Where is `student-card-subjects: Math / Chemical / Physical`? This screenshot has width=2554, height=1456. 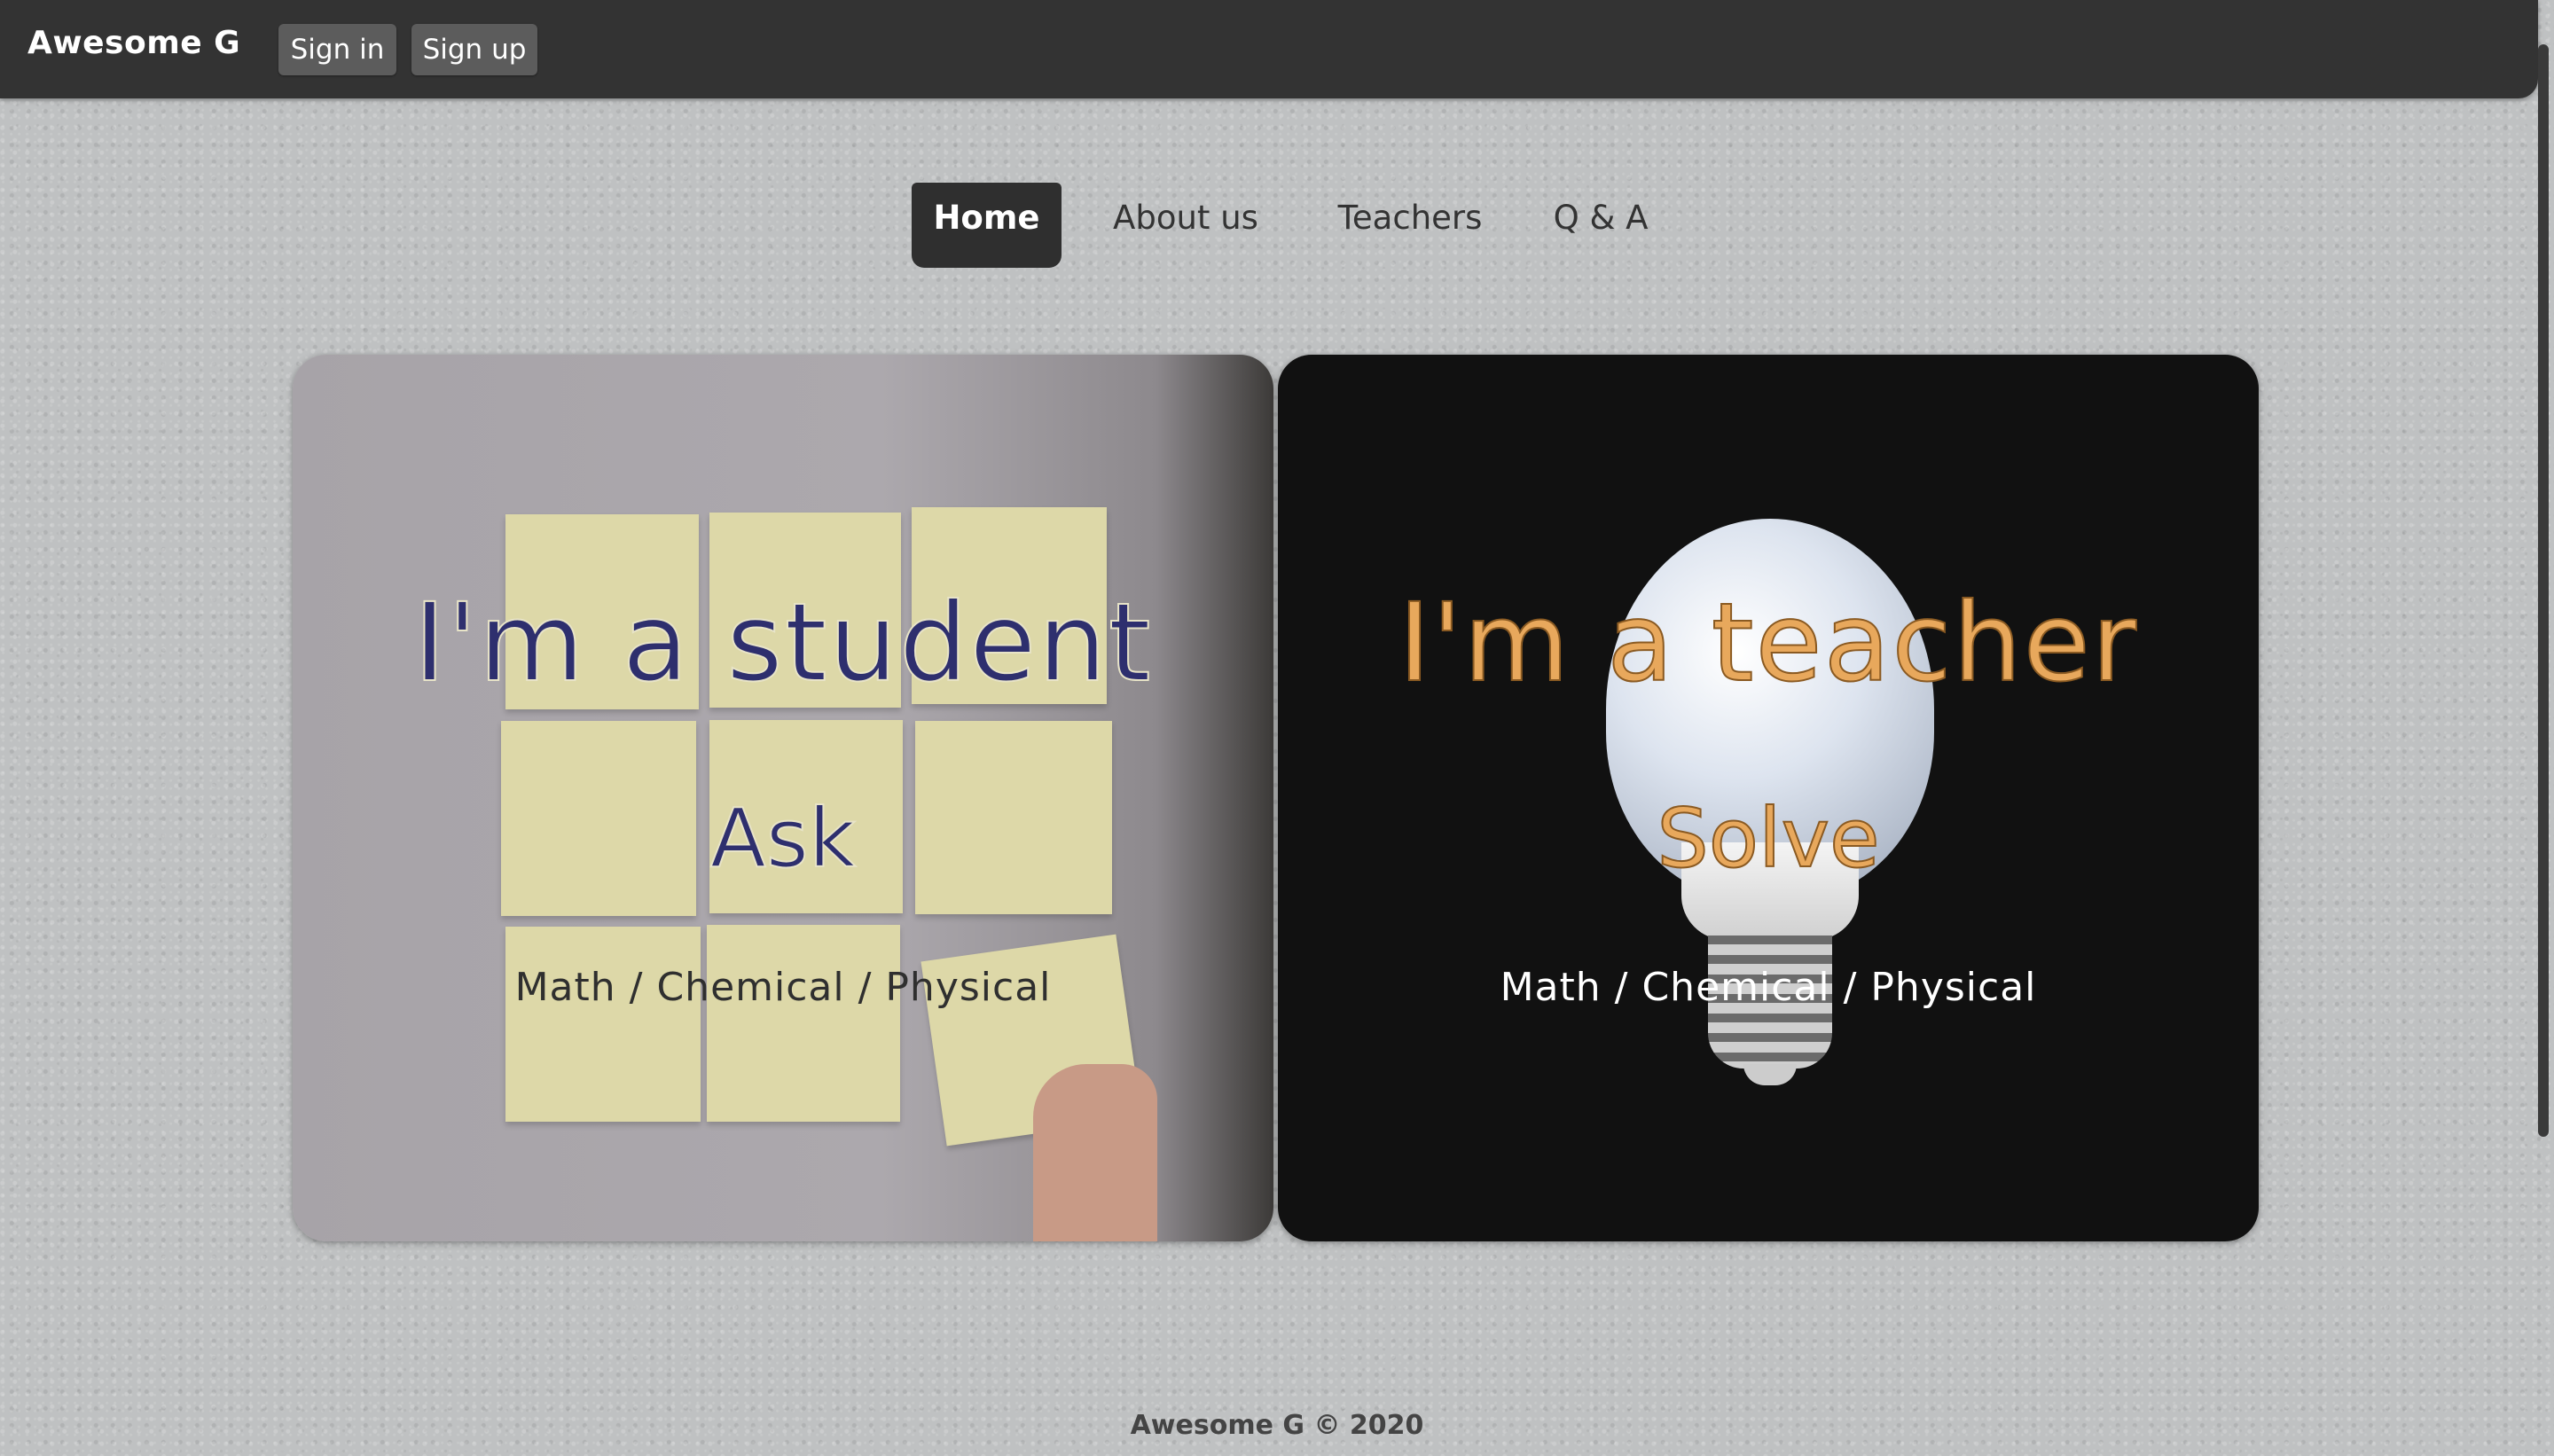
student-card-subjects: Math / Chemical / Physical is located at coordinates (783, 987).